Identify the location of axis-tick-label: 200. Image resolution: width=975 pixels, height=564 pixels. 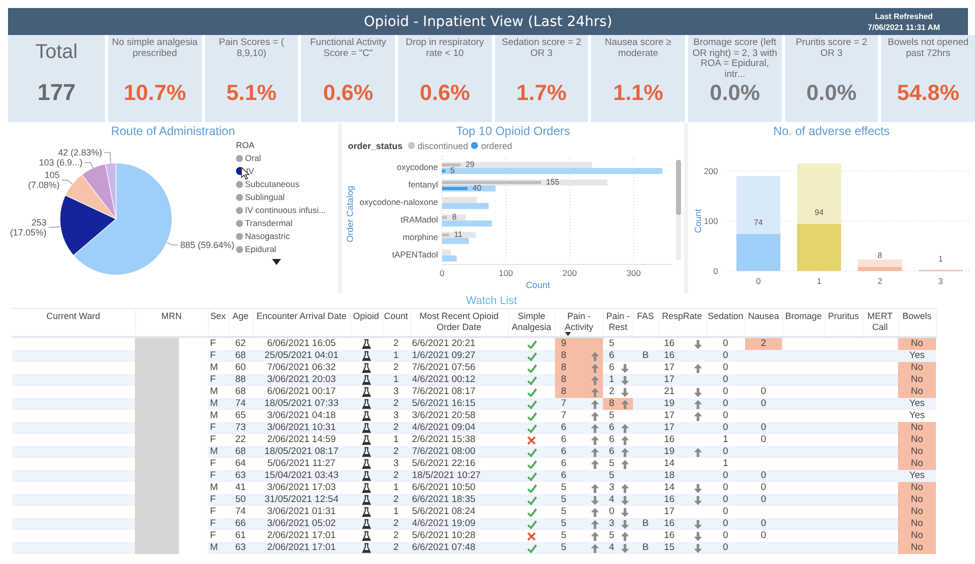
(711, 171).